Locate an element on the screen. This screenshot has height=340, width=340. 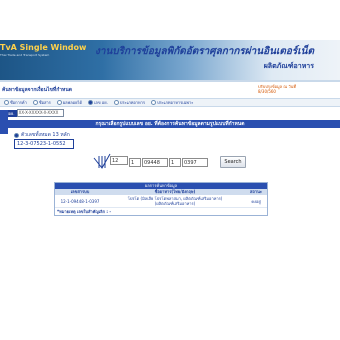
fda-format-input: XX-X-XXXXX-X-XXXX is located at coordinates (40, 113).